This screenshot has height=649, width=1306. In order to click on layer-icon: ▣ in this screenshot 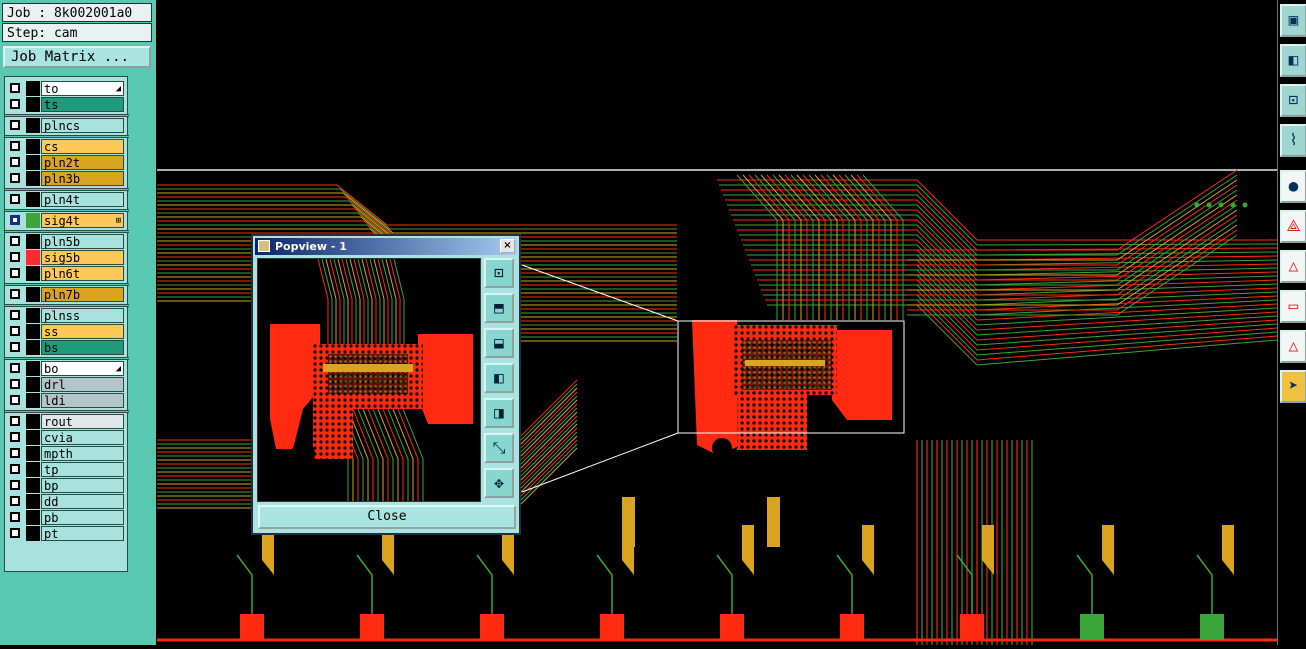, I will do `click(1293, 20)`.